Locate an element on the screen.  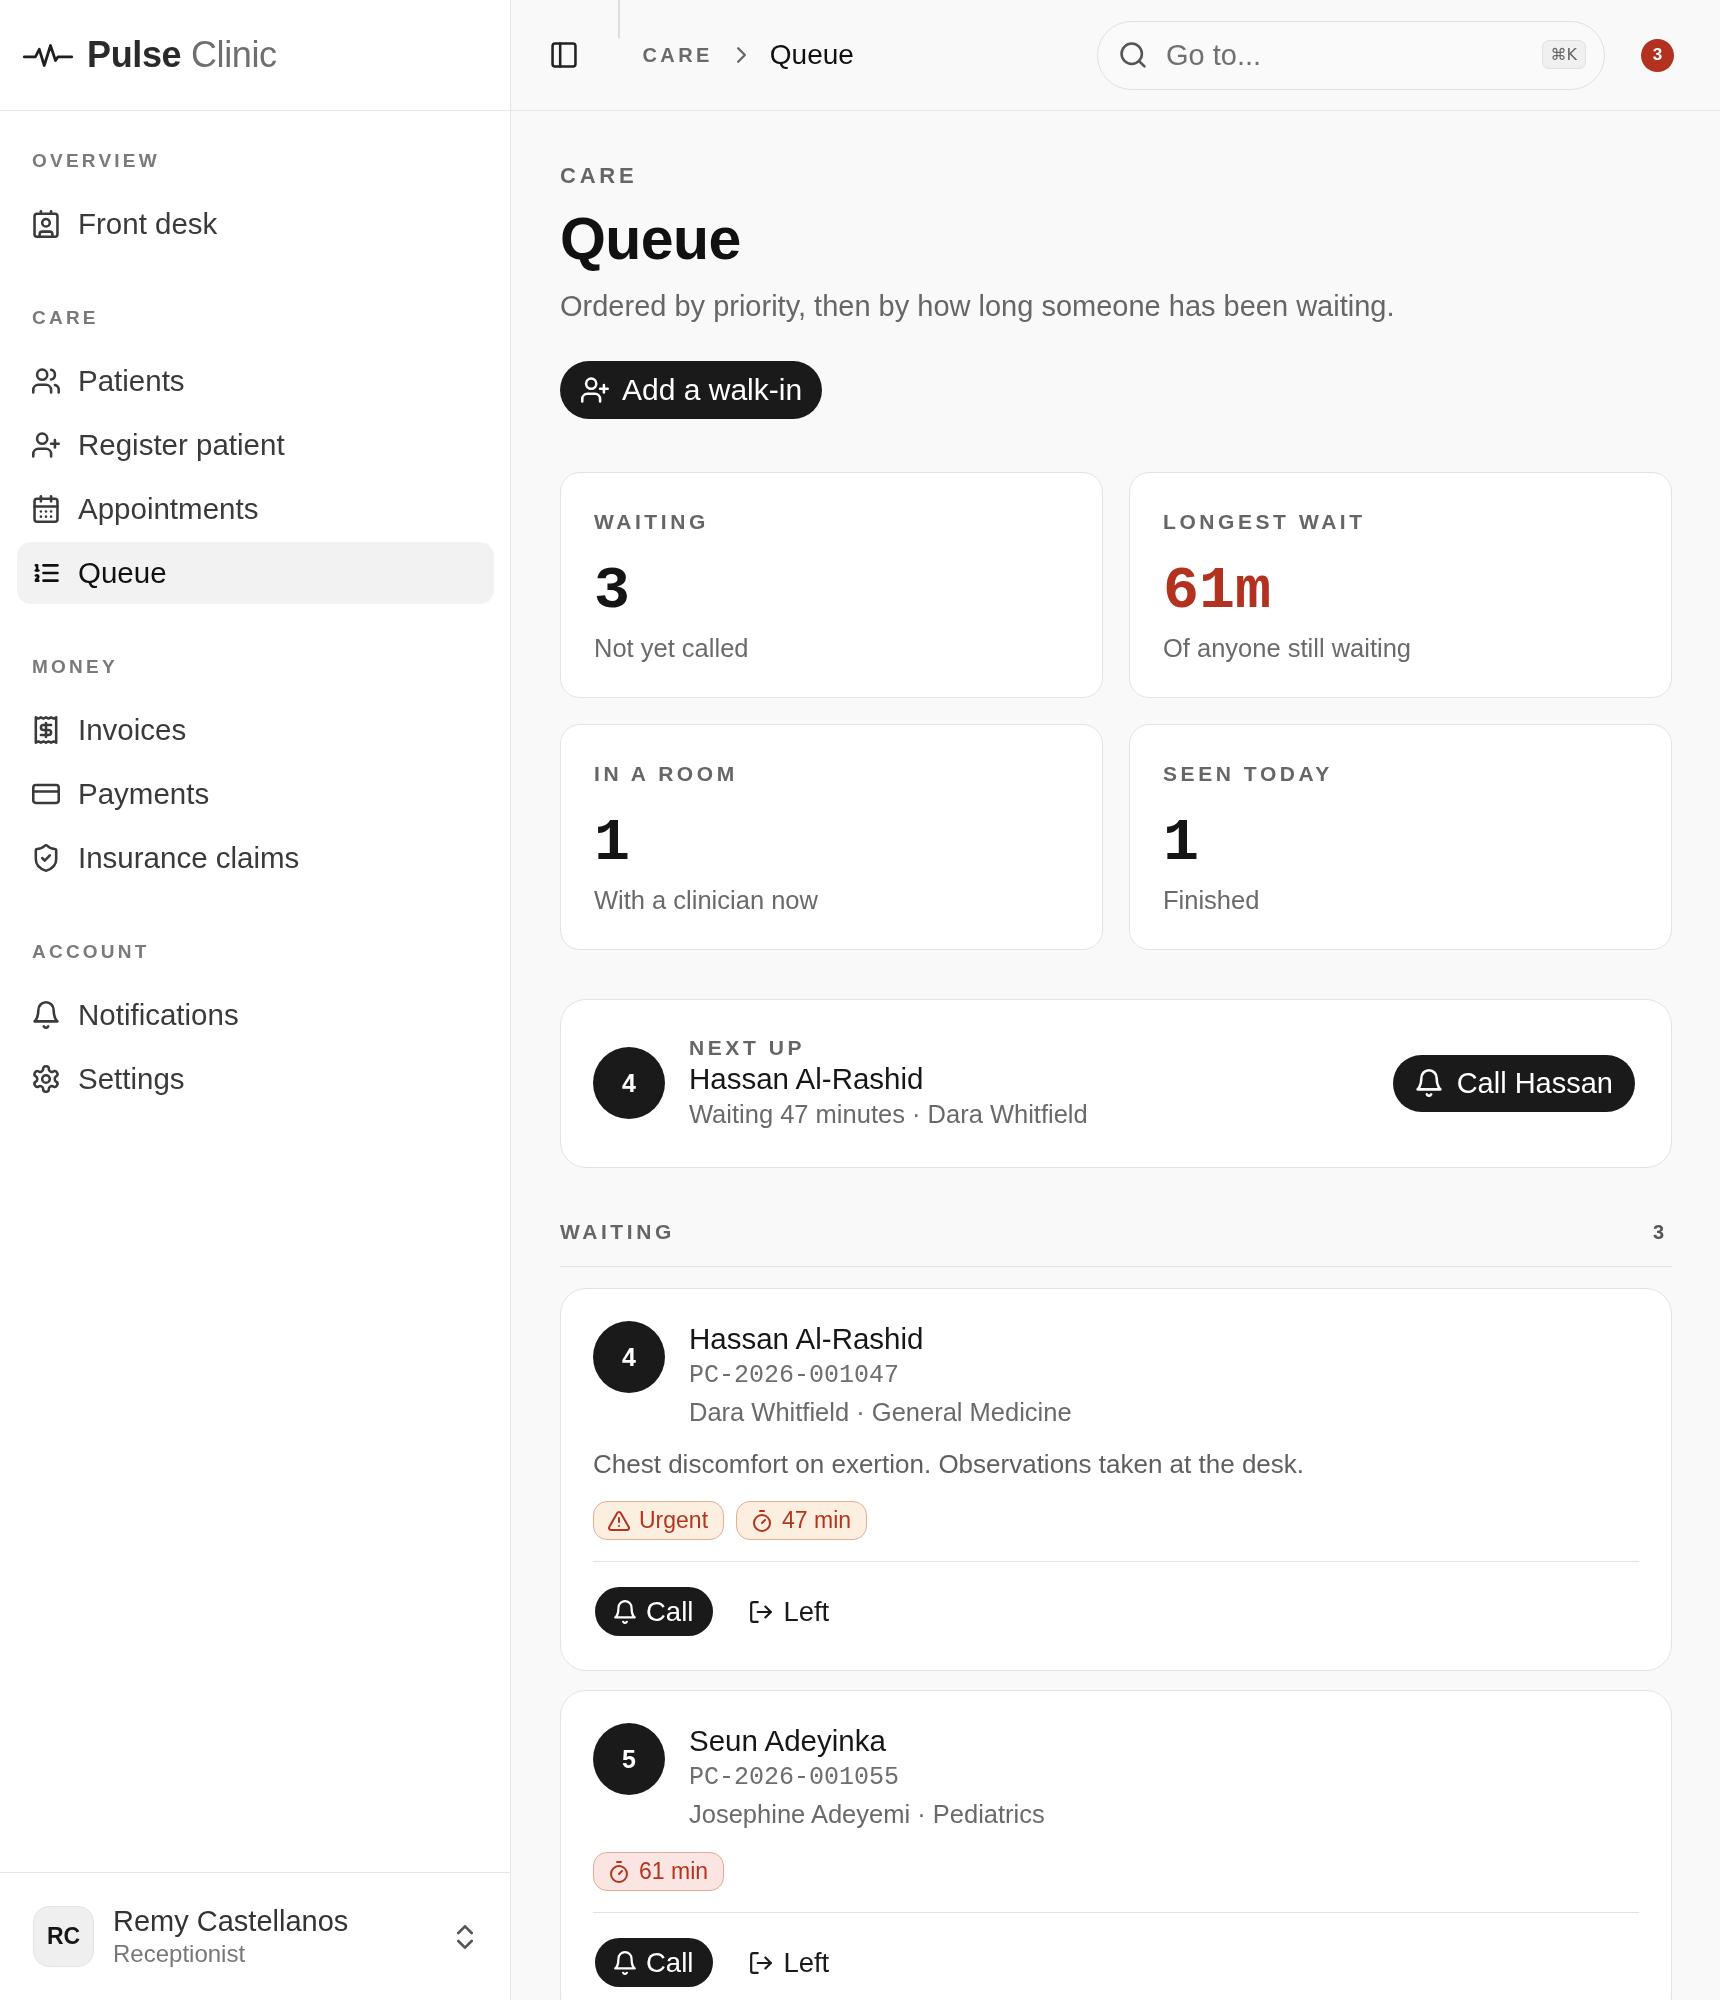
clinician-department: Dara Whitfield · General Medicine is located at coordinates (880, 1412).